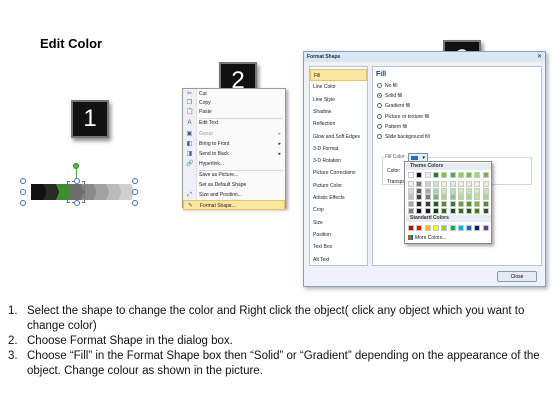 The height and width of the screenshot is (420, 560). Describe the element at coordinates (403, 137) in the screenshot. I see `fill-option: Slide background fill` at that location.